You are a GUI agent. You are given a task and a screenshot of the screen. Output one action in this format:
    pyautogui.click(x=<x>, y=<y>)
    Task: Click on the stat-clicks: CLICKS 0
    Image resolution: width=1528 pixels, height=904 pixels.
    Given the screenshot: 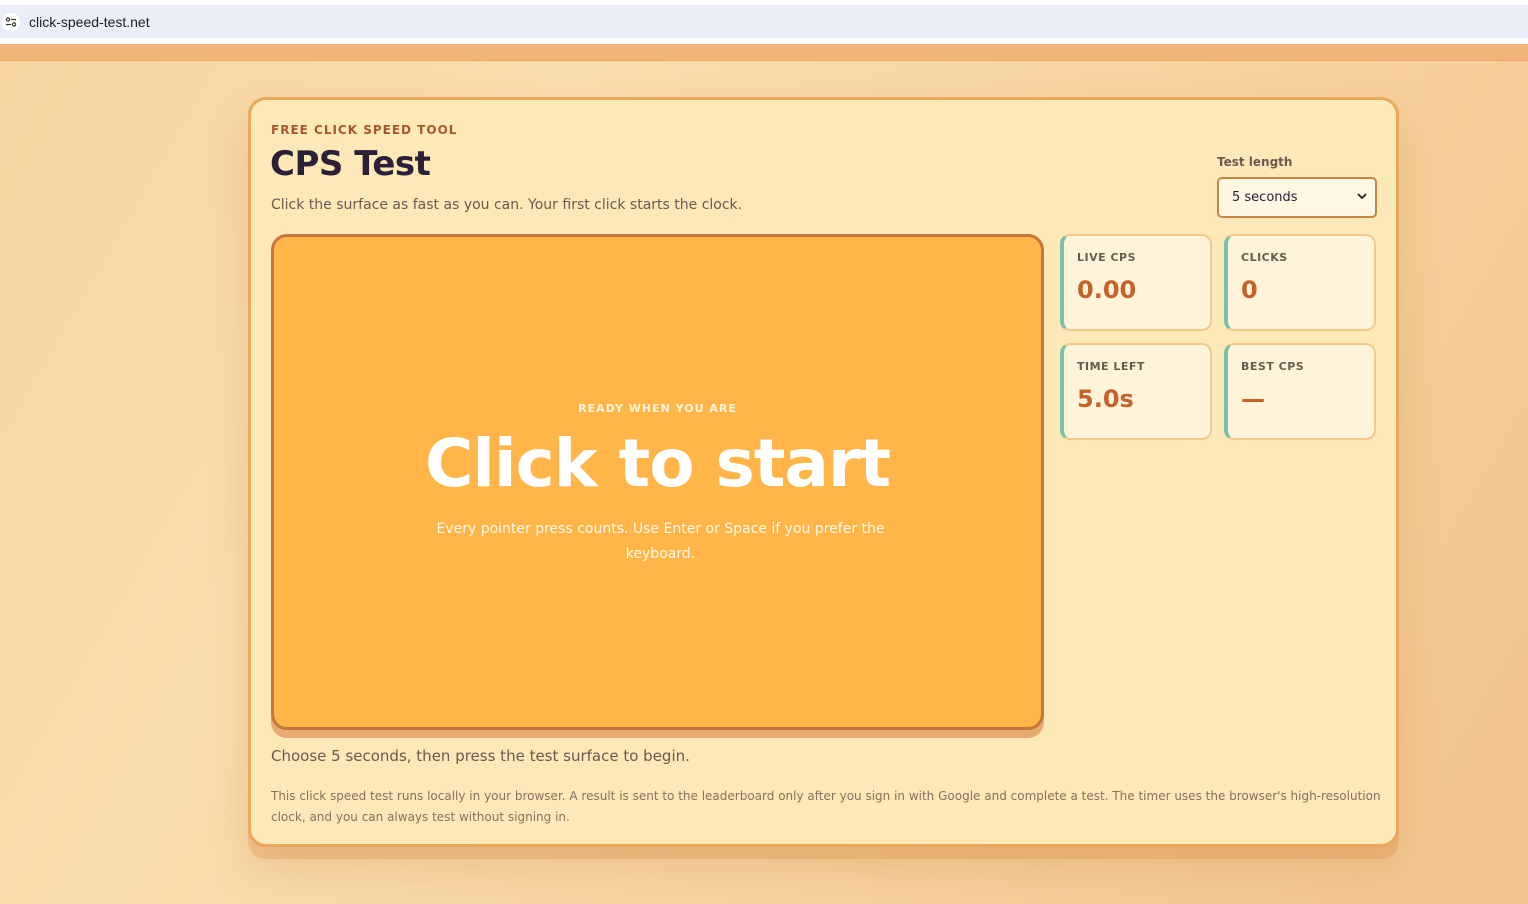 What is the action you would take?
    pyautogui.click(x=1300, y=282)
    